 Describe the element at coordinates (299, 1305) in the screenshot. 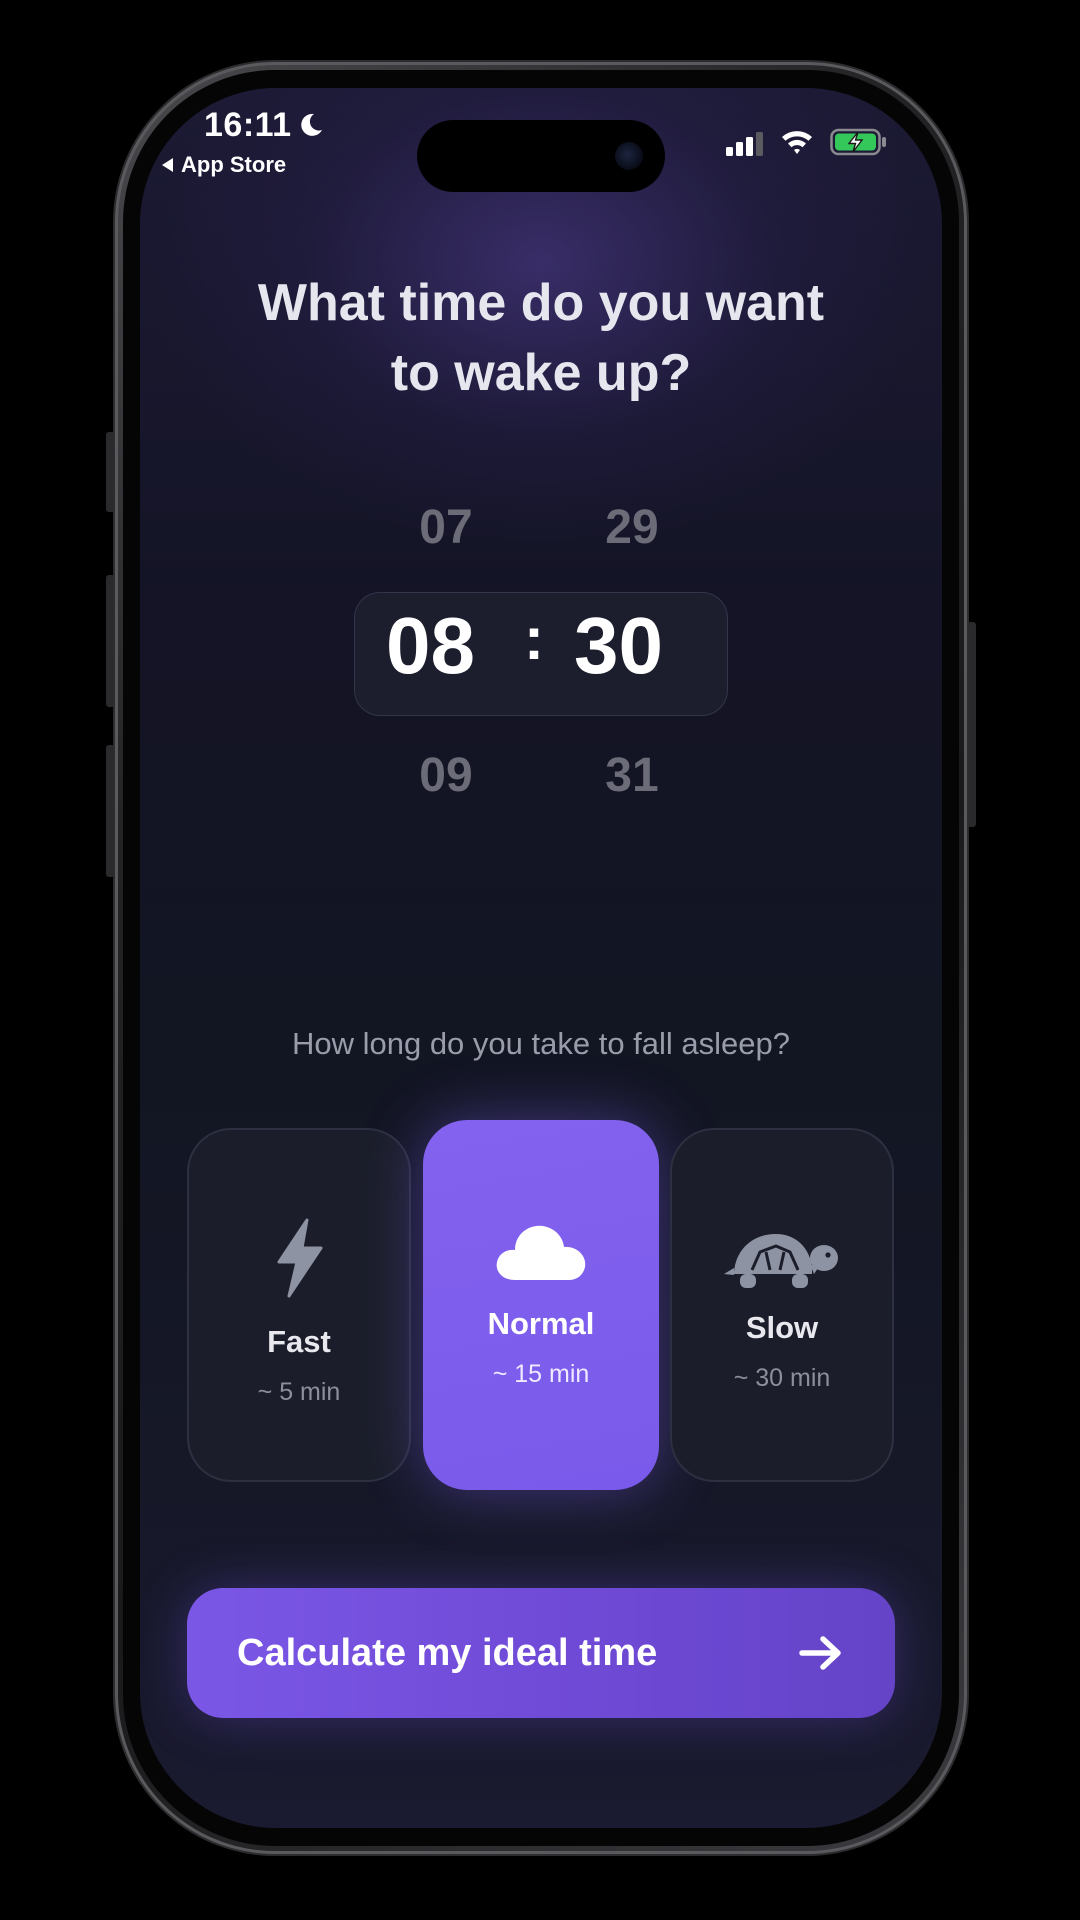

I see `option-fast: Fast ~ 5 min` at that location.